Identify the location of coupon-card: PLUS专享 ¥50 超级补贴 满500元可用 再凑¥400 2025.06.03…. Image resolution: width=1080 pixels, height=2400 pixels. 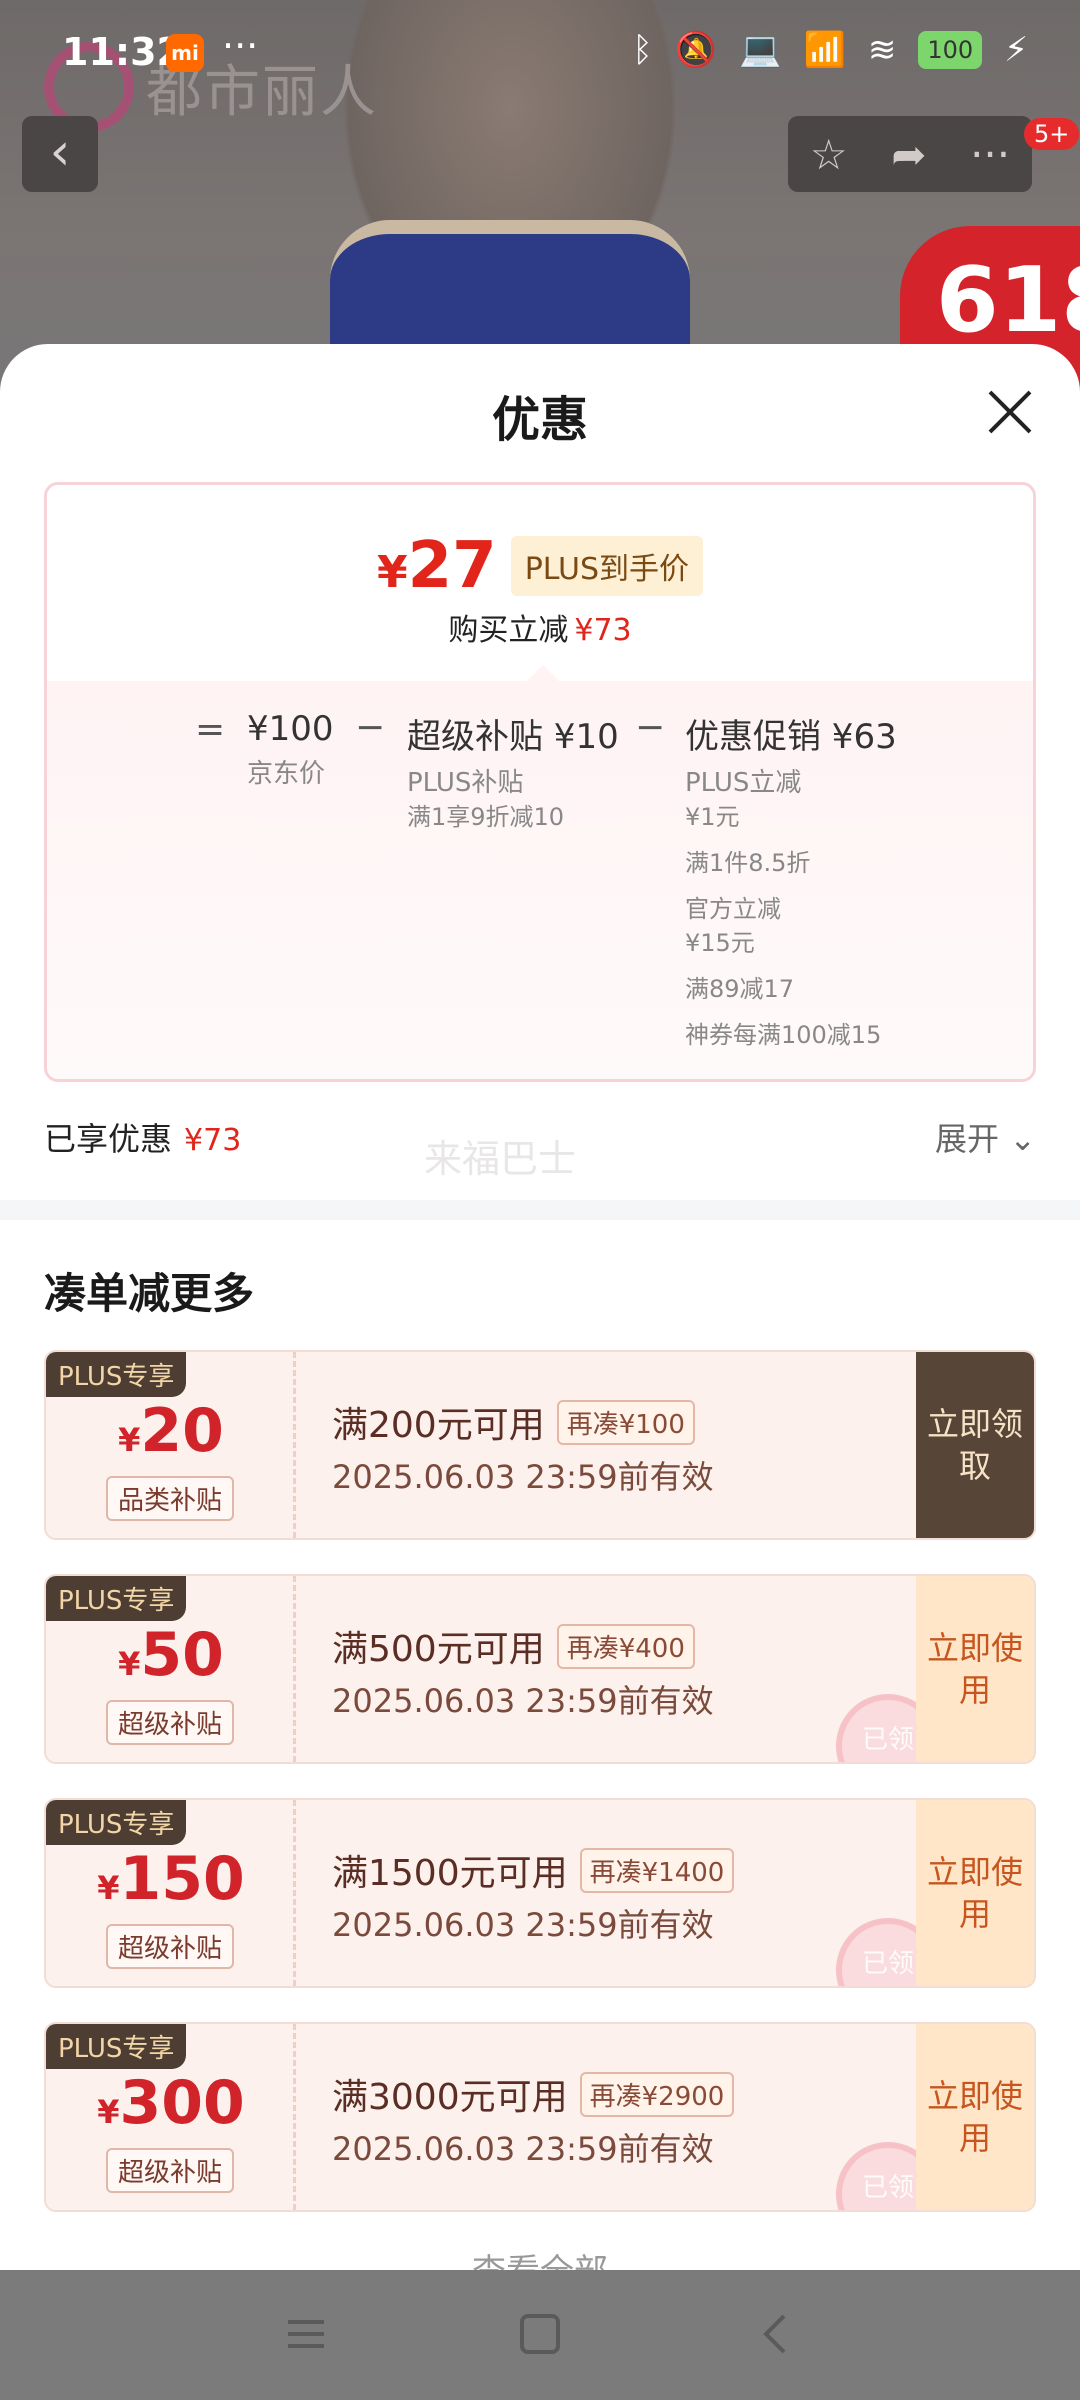
(540, 1669).